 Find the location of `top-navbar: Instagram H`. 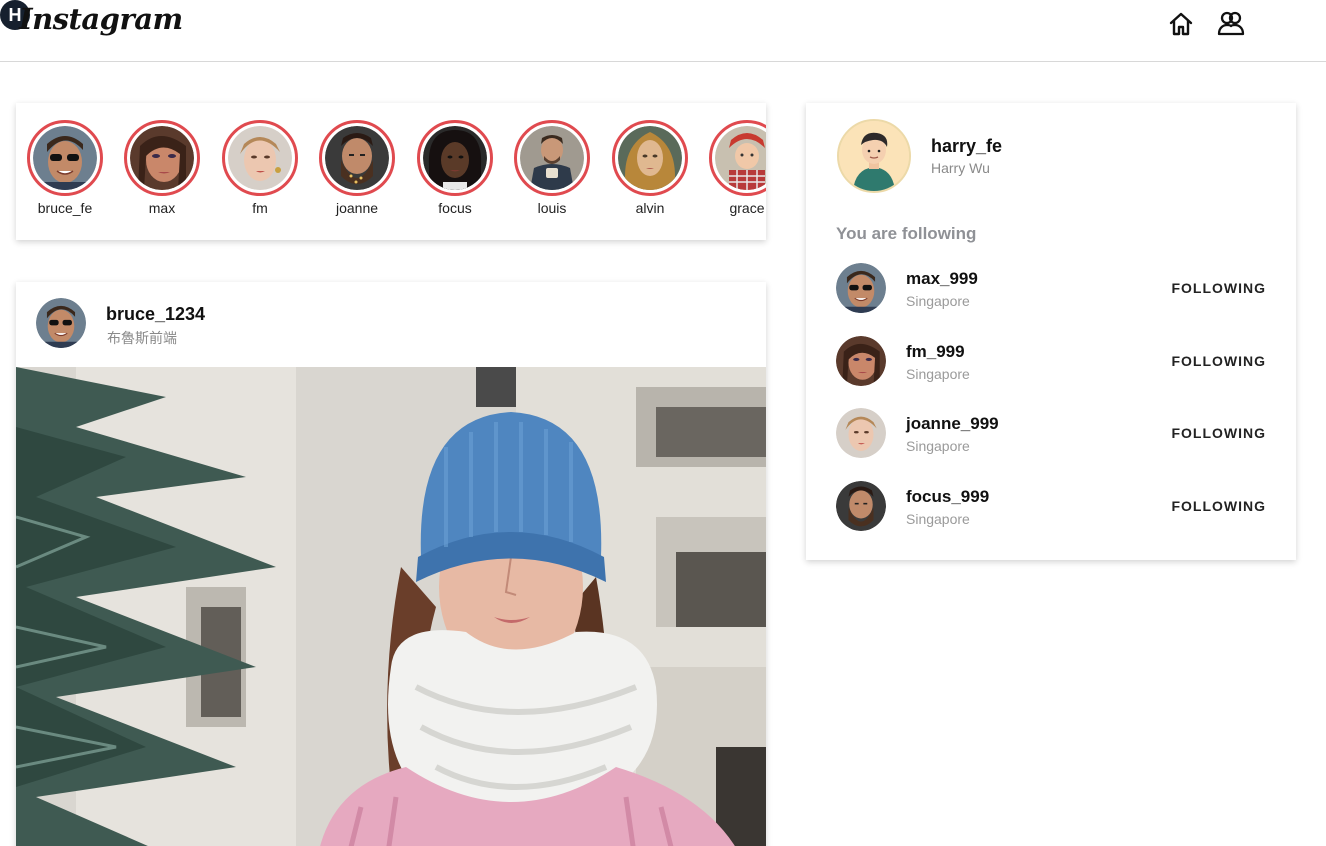

top-navbar: Instagram H is located at coordinates (663, 31).